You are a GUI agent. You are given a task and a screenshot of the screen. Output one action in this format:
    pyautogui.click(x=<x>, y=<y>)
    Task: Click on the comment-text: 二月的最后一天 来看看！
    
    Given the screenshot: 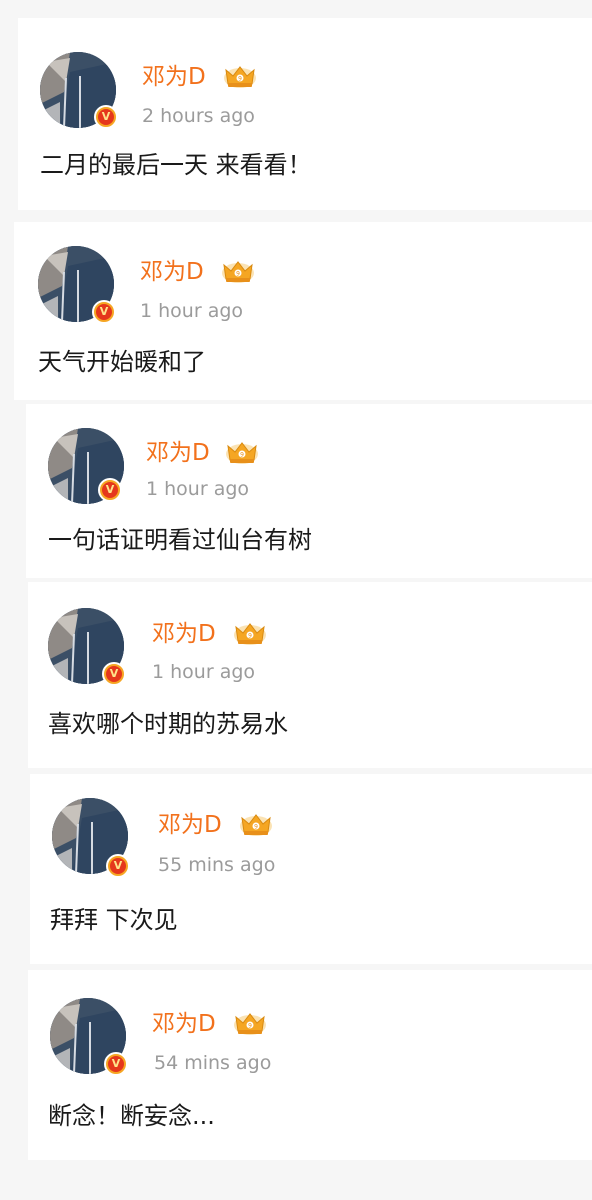 What is the action you would take?
    pyautogui.click(x=176, y=165)
    